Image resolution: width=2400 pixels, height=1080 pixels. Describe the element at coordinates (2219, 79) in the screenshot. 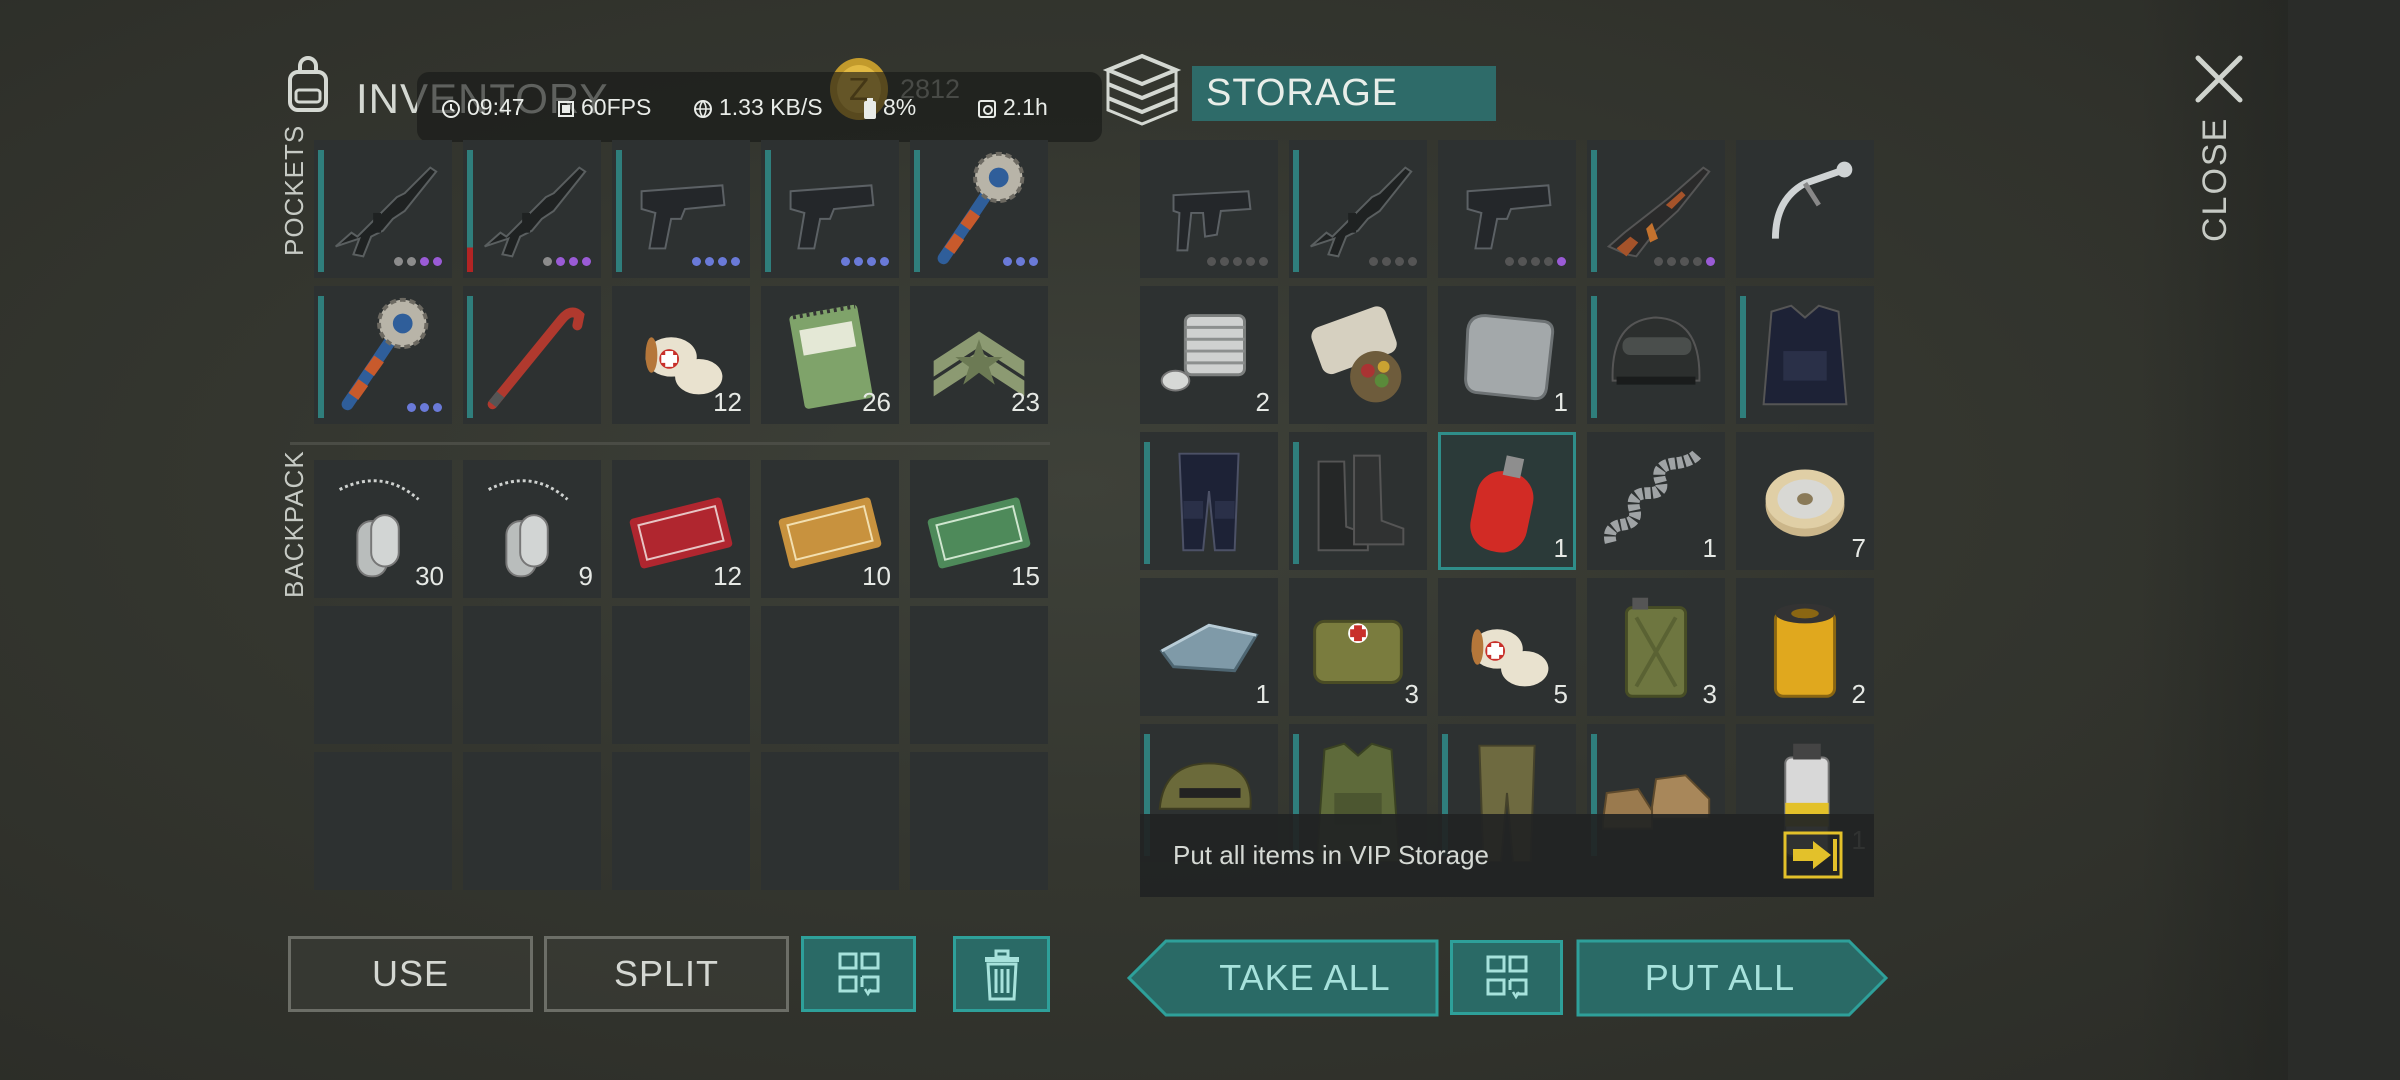

I see `close-icon` at that location.